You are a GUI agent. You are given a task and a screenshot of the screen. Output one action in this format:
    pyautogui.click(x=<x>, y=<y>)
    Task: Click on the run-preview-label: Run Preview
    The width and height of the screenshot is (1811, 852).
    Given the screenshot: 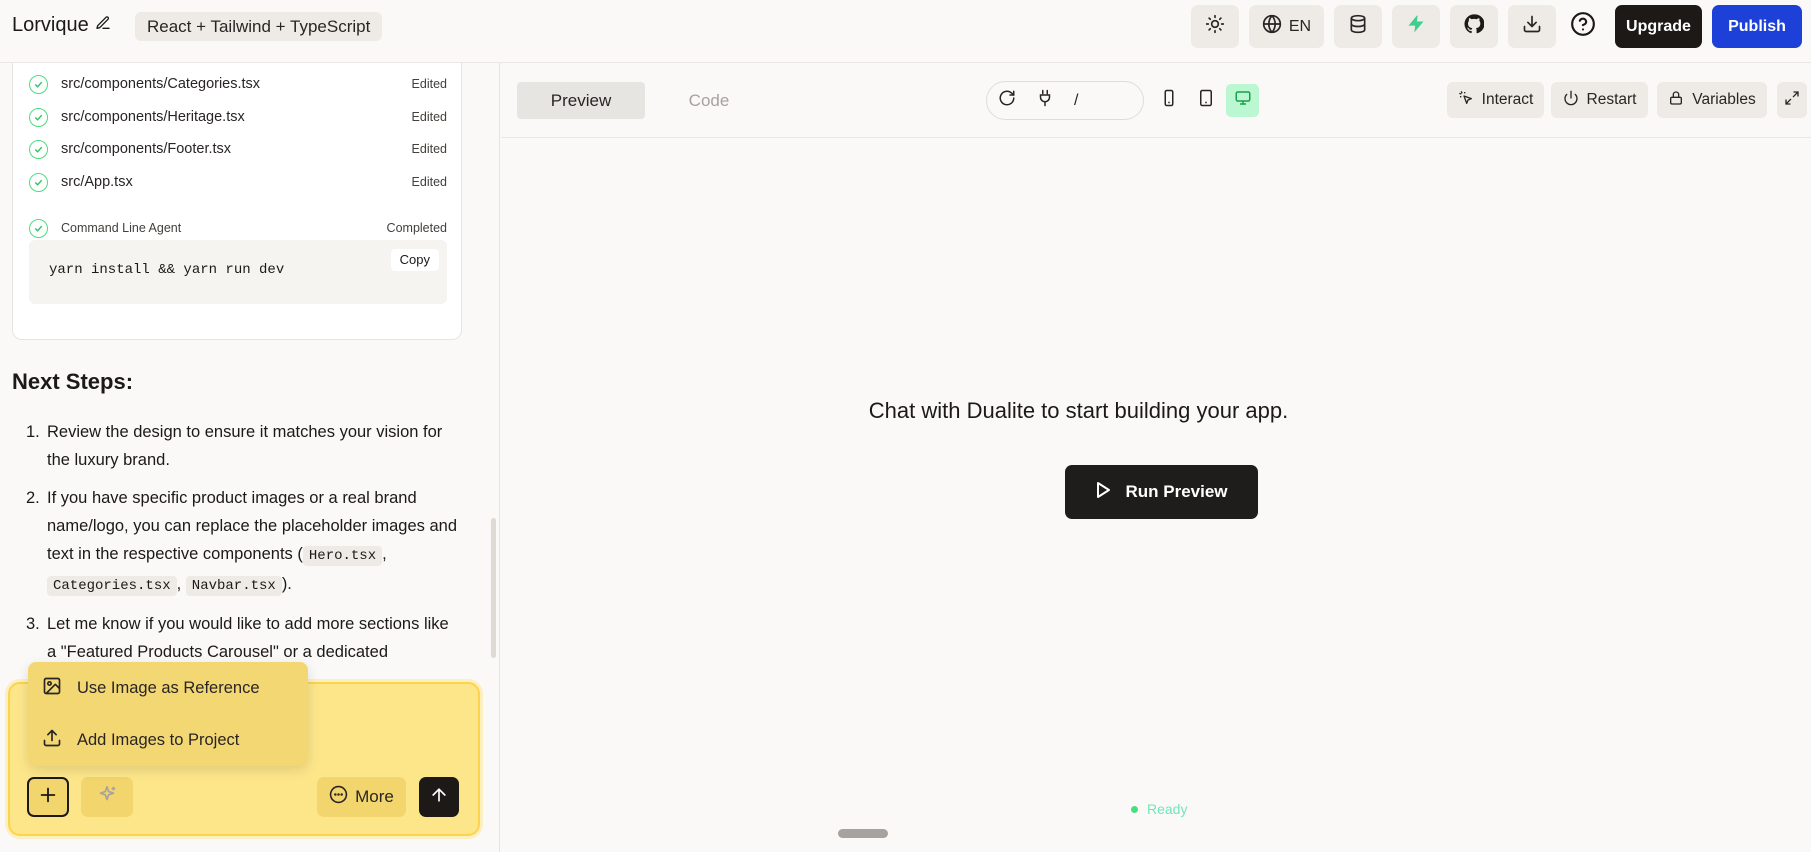 What is the action you would take?
    pyautogui.click(x=1176, y=491)
    